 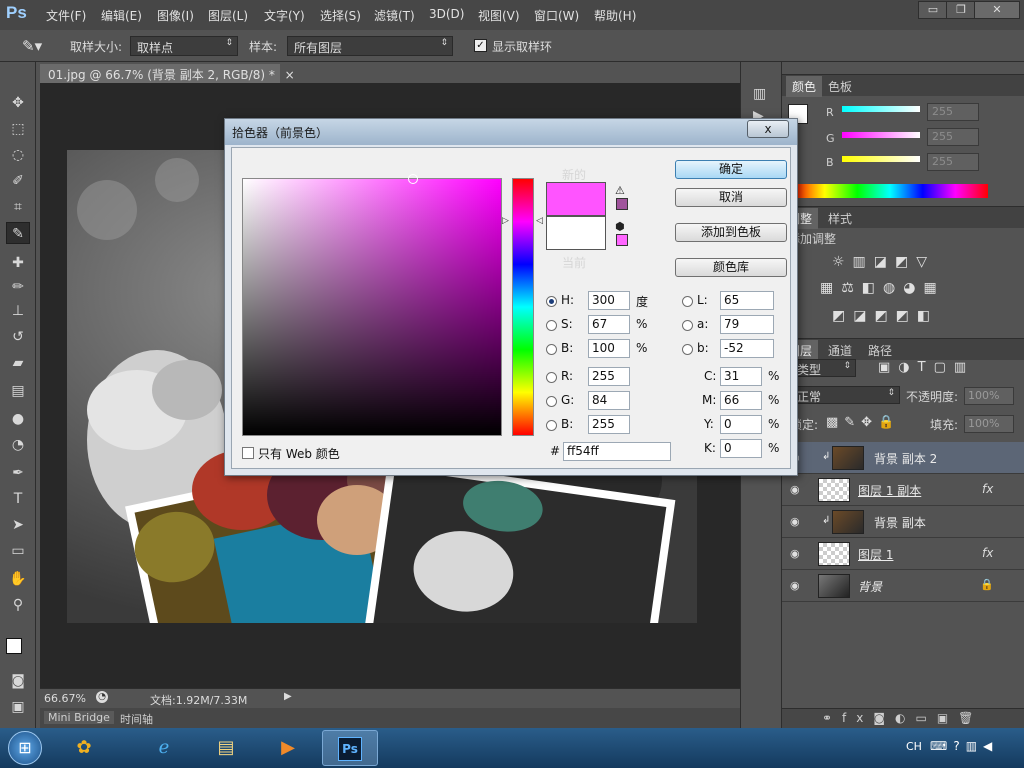 What do you see at coordinates (881, 135) in the screenshot?
I see `g-slider` at bounding box center [881, 135].